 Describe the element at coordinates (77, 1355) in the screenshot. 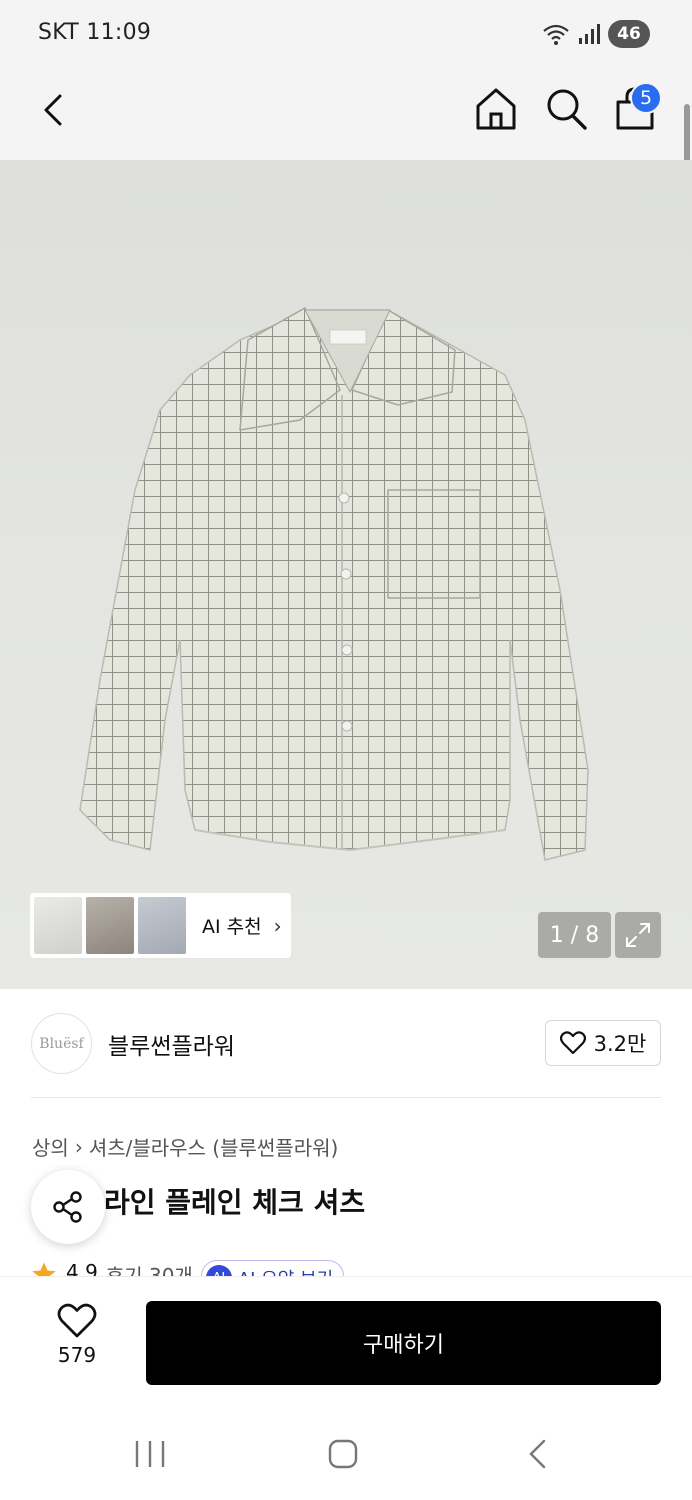

I see `wishlist-count: 579` at that location.